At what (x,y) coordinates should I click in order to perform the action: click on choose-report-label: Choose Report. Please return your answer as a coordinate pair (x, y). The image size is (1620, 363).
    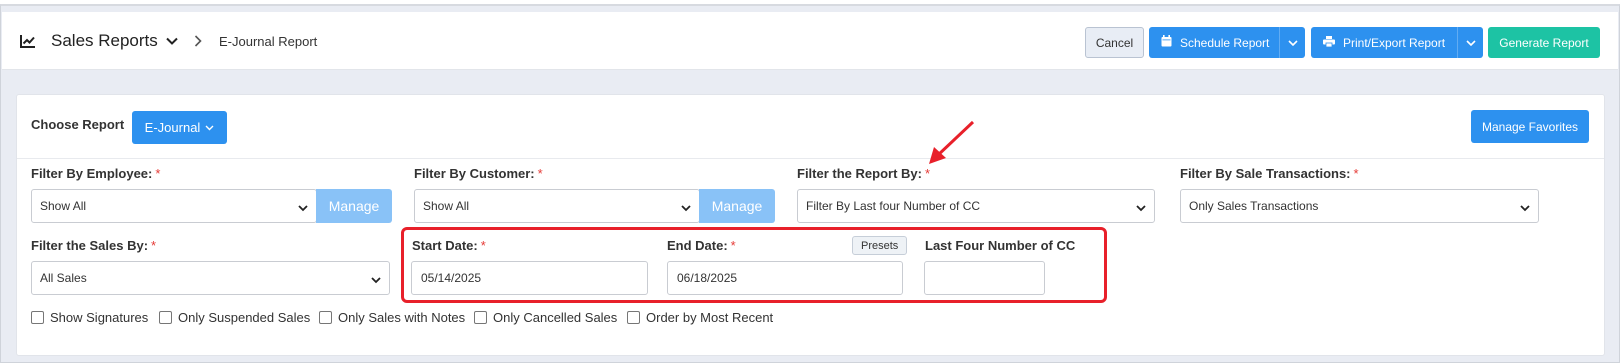
    Looking at the image, I should click on (78, 124).